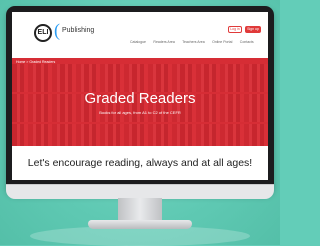  What do you see at coordinates (140, 236) in the screenshot?
I see `floor-shadow` at bounding box center [140, 236].